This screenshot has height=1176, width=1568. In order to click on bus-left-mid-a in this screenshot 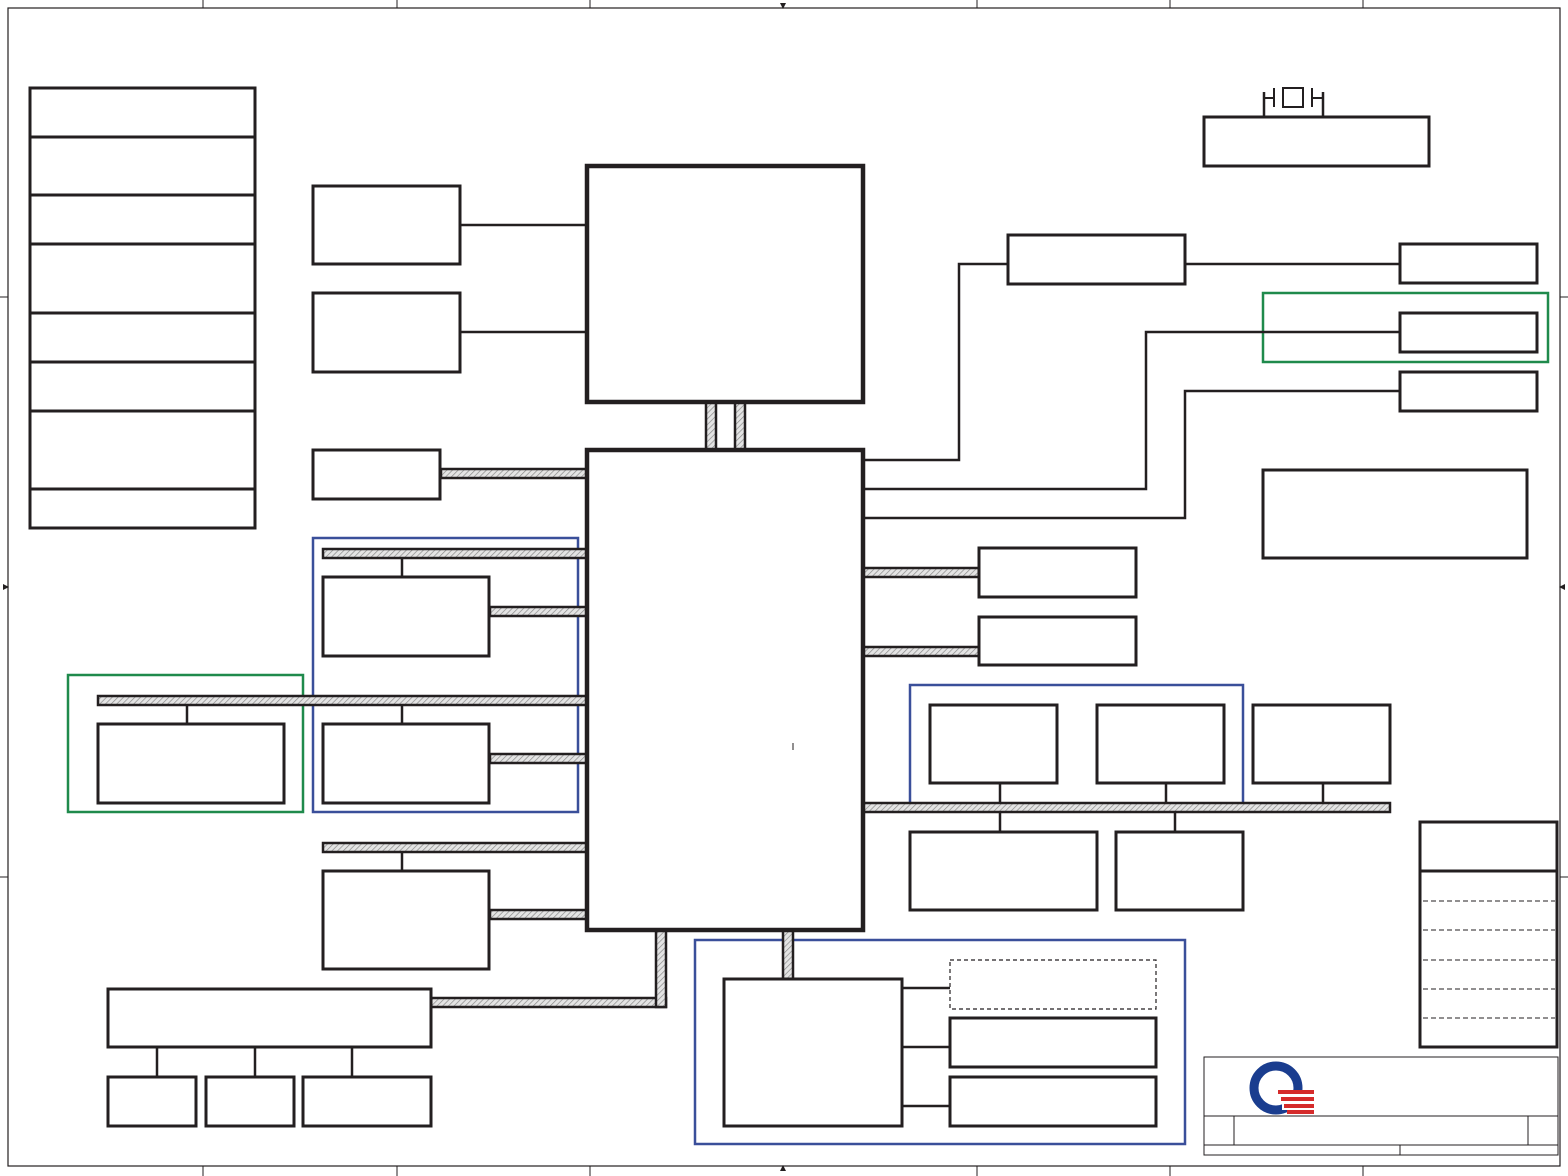, I will do `click(538, 611)`.